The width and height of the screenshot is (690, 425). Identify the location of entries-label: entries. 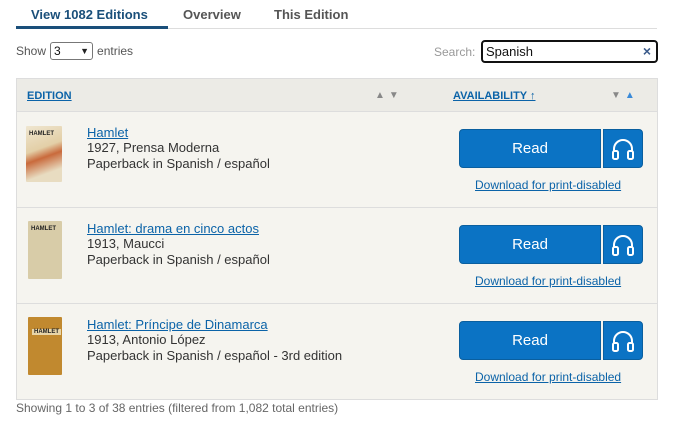
(115, 51).